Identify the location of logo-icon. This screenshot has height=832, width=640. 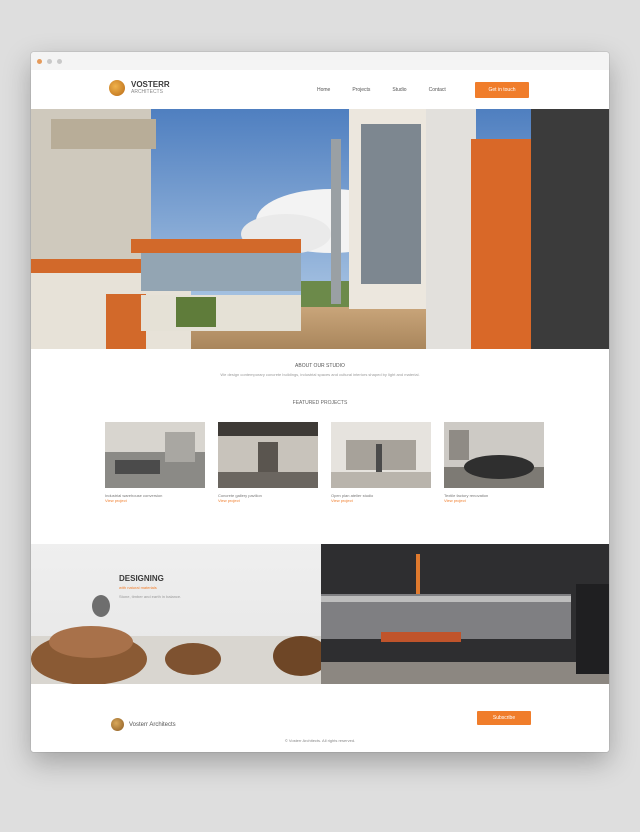
(117, 88).